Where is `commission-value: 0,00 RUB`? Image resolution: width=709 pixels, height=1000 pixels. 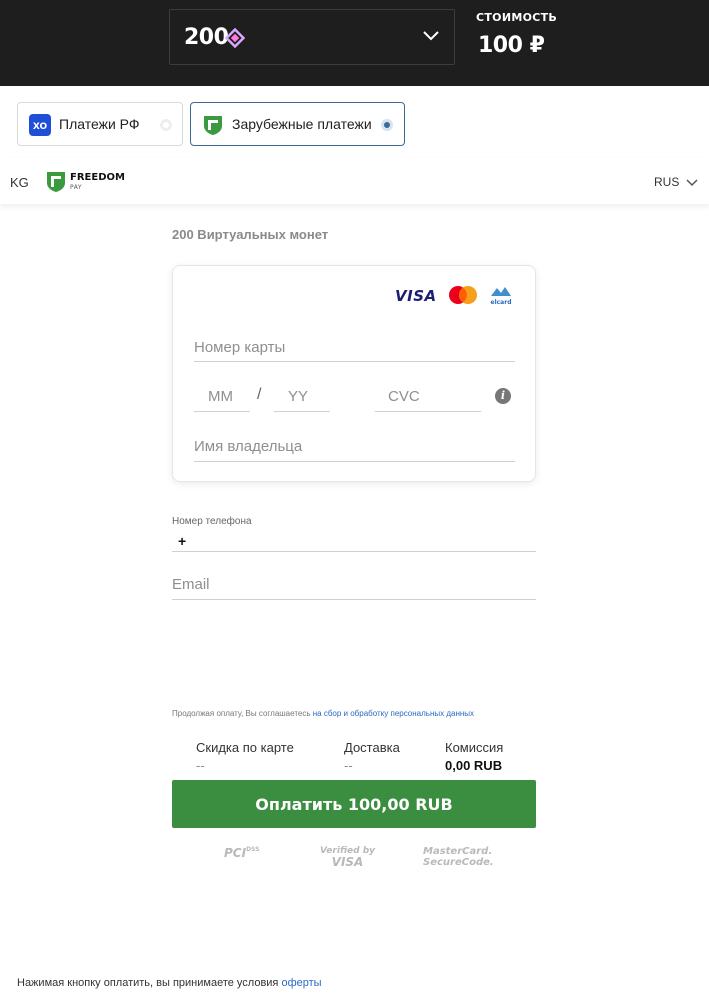
commission-value: 0,00 RUB is located at coordinates (474, 765).